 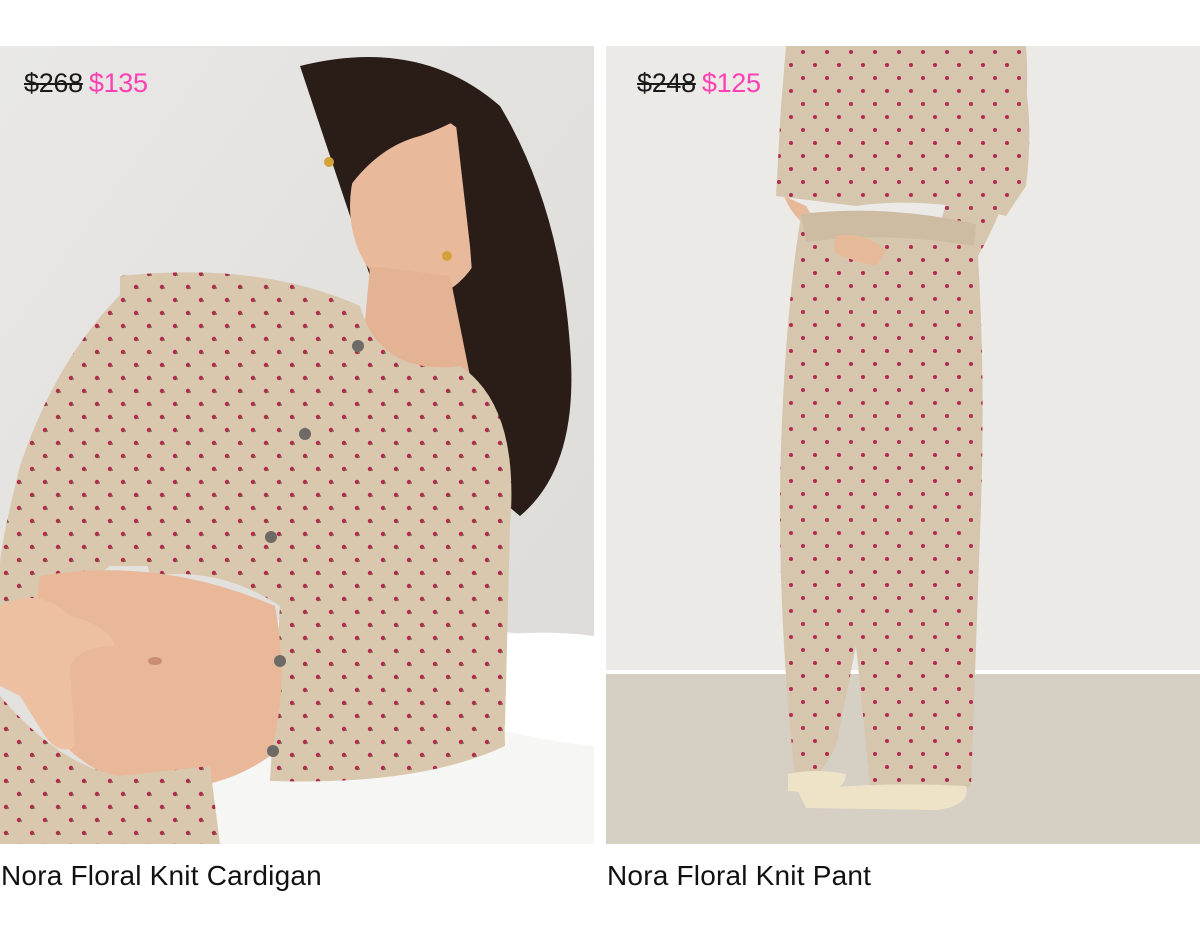 I want to click on product-name-pant: Nora Floral Knit Pant, so click(x=739, y=876).